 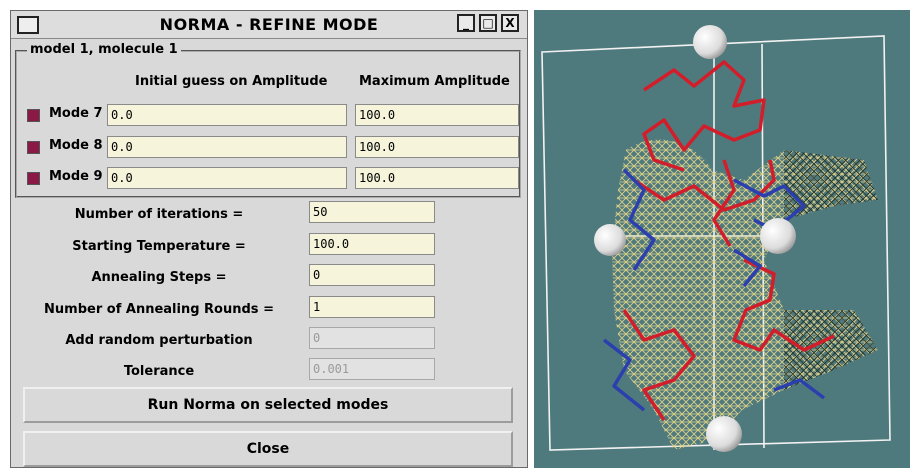 What do you see at coordinates (268, 449) in the screenshot?
I see `close-button: Close` at bounding box center [268, 449].